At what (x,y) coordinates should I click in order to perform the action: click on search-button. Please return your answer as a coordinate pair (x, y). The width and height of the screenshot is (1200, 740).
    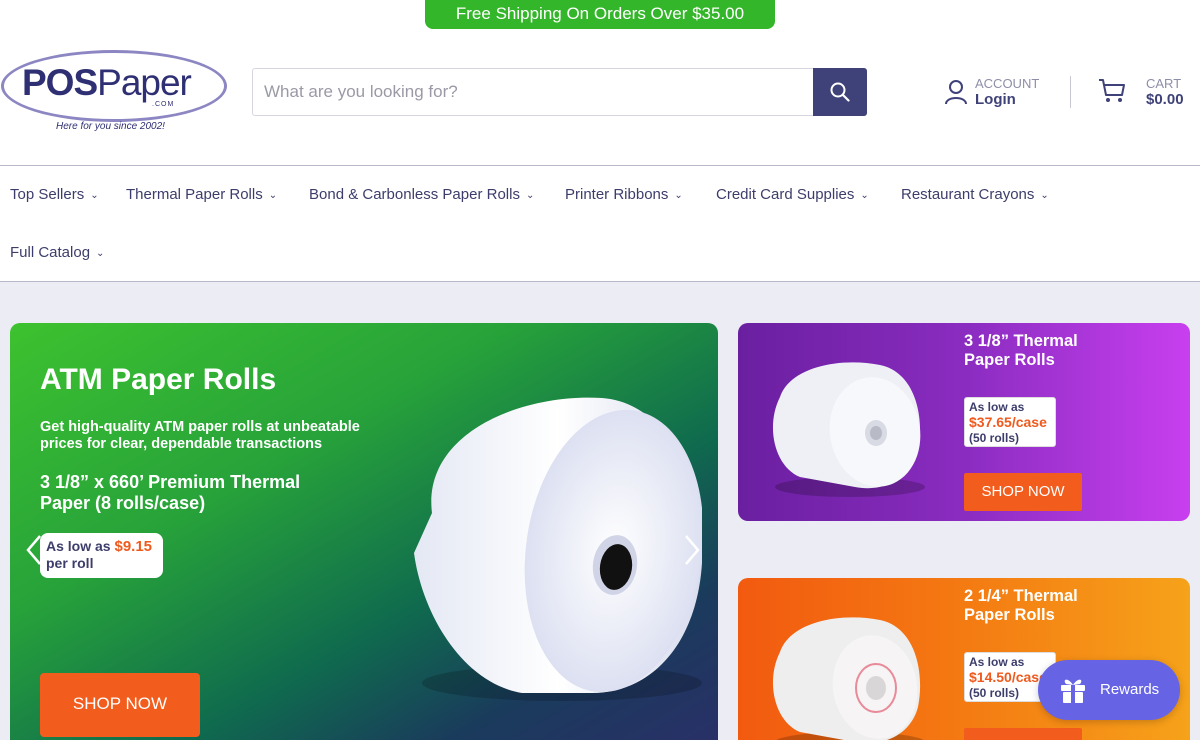
    Looking at the image, I should click on (840, 92).